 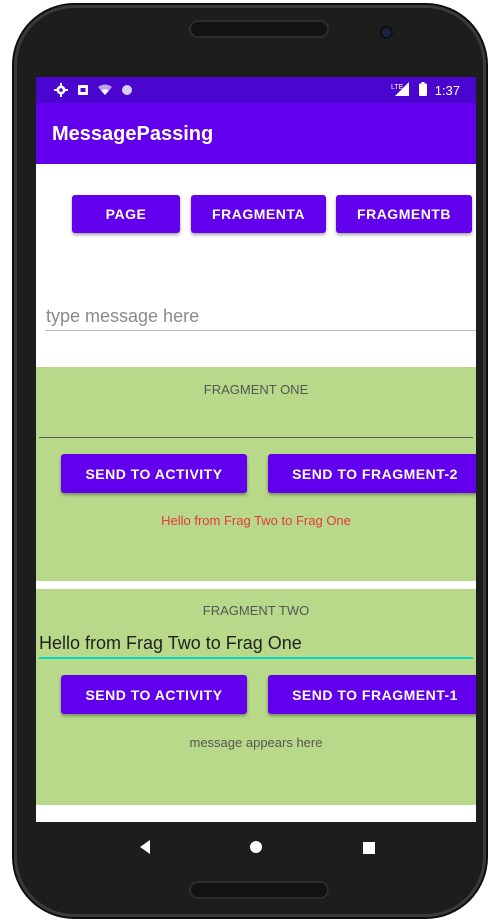 I want to click on sim-icon, so click(x=83, y=91).